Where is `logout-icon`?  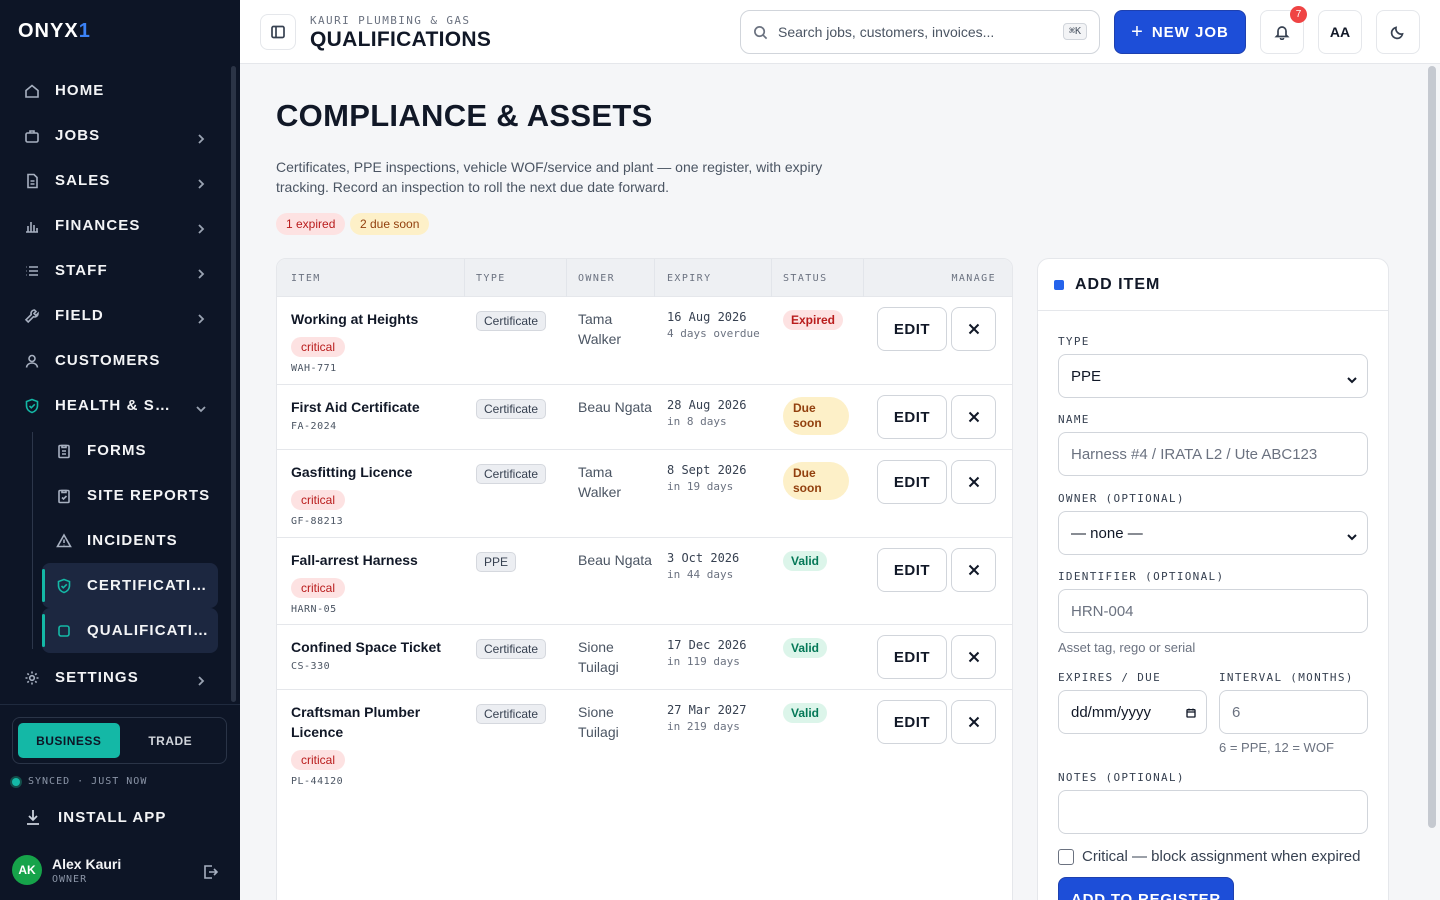 logout-icon is located at coordinates (211, 872).